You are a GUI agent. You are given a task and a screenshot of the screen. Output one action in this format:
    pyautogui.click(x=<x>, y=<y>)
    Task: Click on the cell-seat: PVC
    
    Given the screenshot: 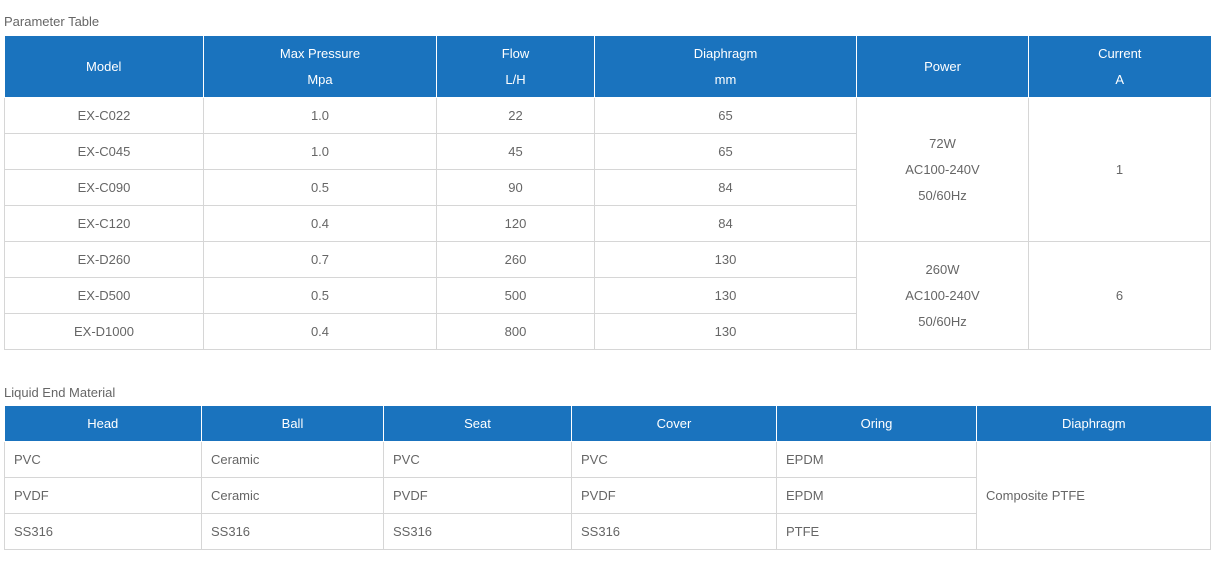 What is the action you would take?
    pyautogui.click(x=477, y=459)
    